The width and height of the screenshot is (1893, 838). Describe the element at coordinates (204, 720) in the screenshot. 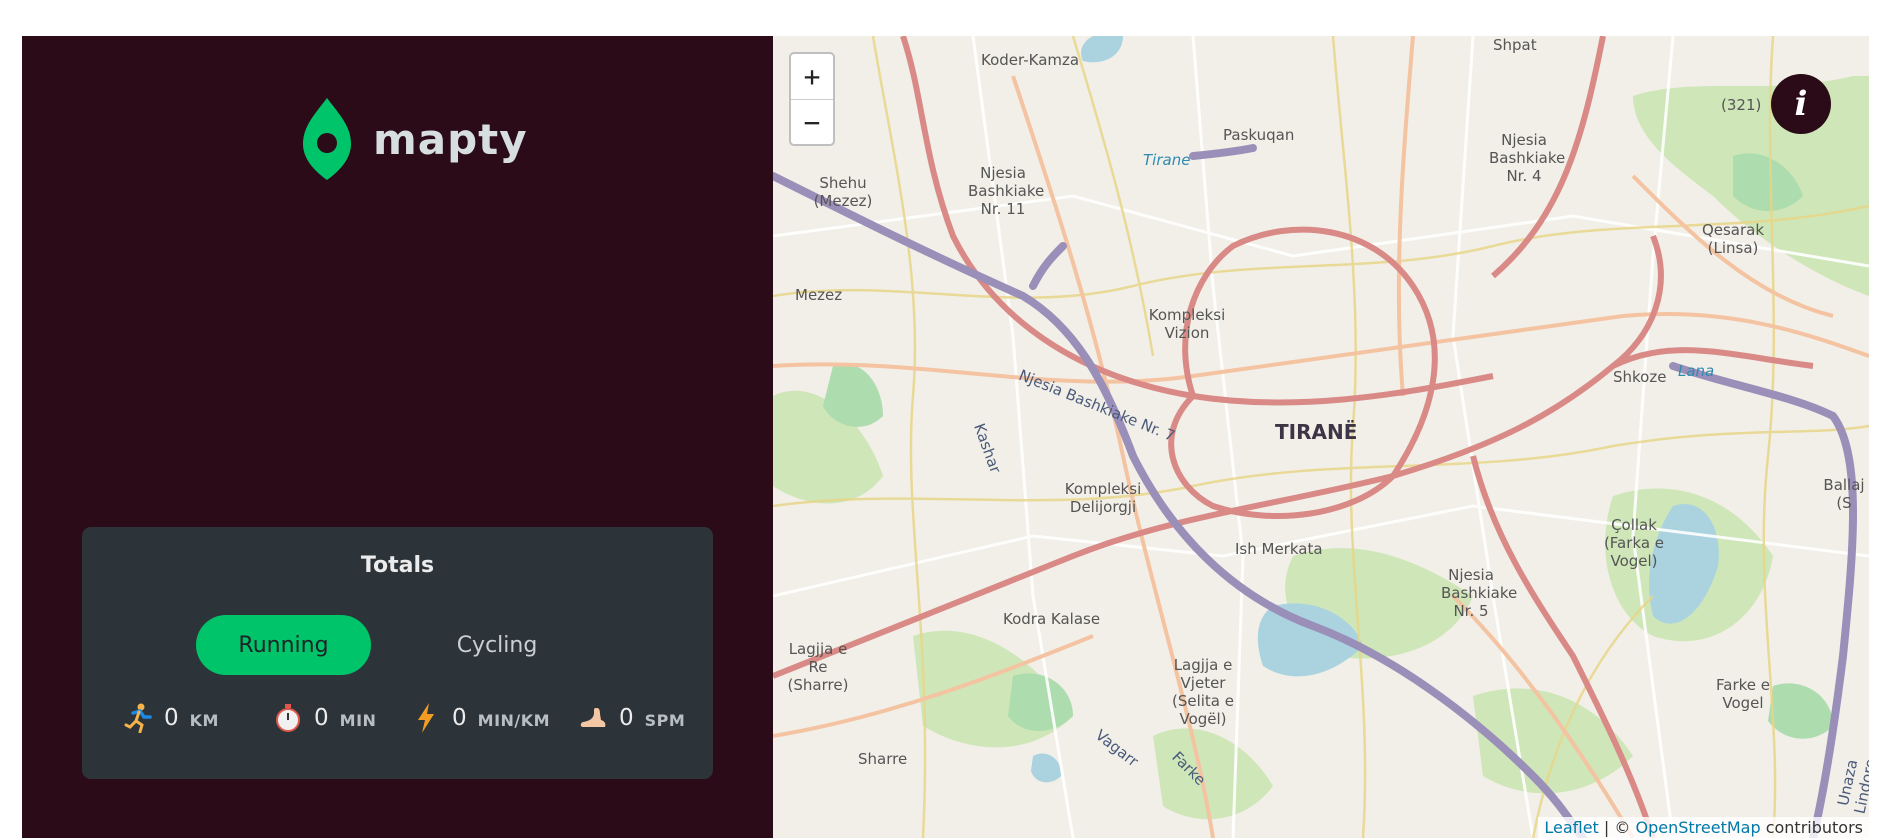

I see `stat-distance-unit: KM` at that location.